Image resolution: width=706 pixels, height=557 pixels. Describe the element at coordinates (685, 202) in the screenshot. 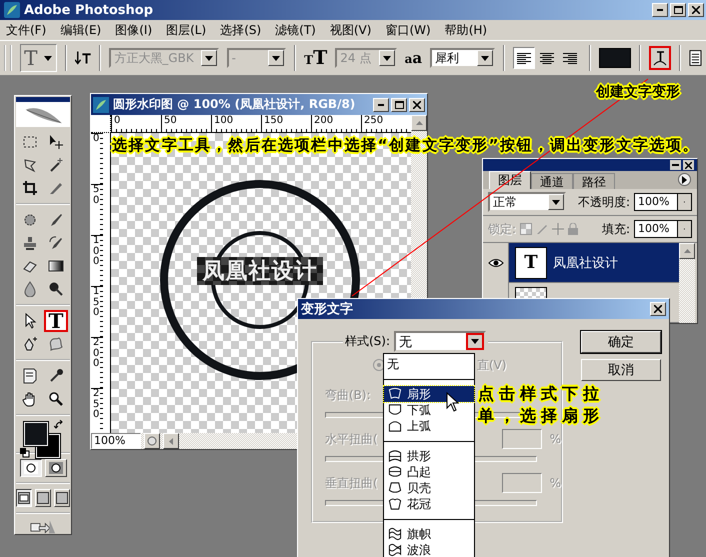

I see `opacity-arrow-button` at that location.